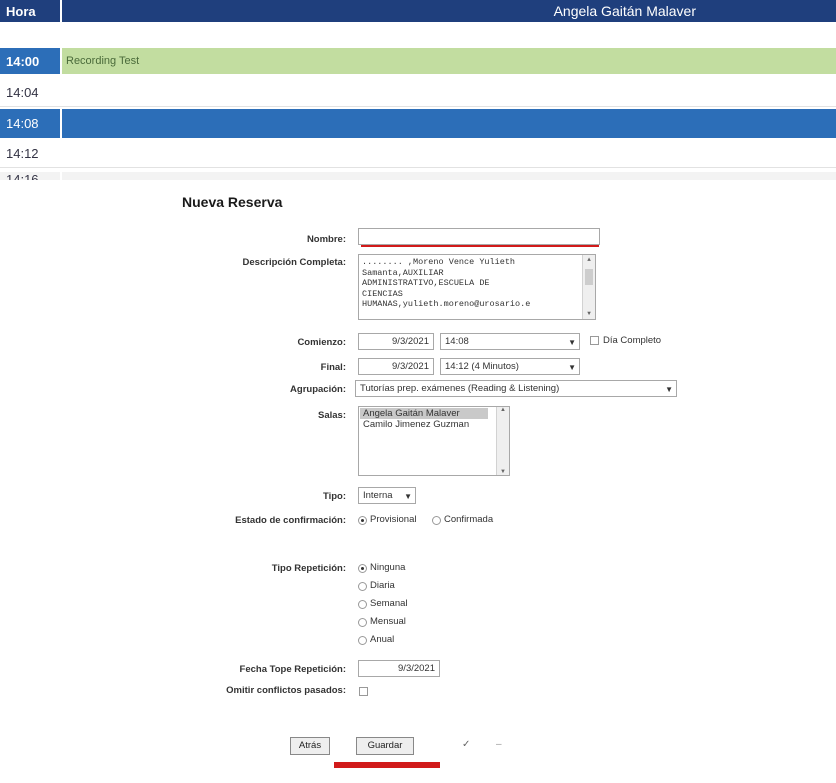 This screenshot has height=783, width=836. I want to click on repeat-yearly-radio, so click(362, 640).